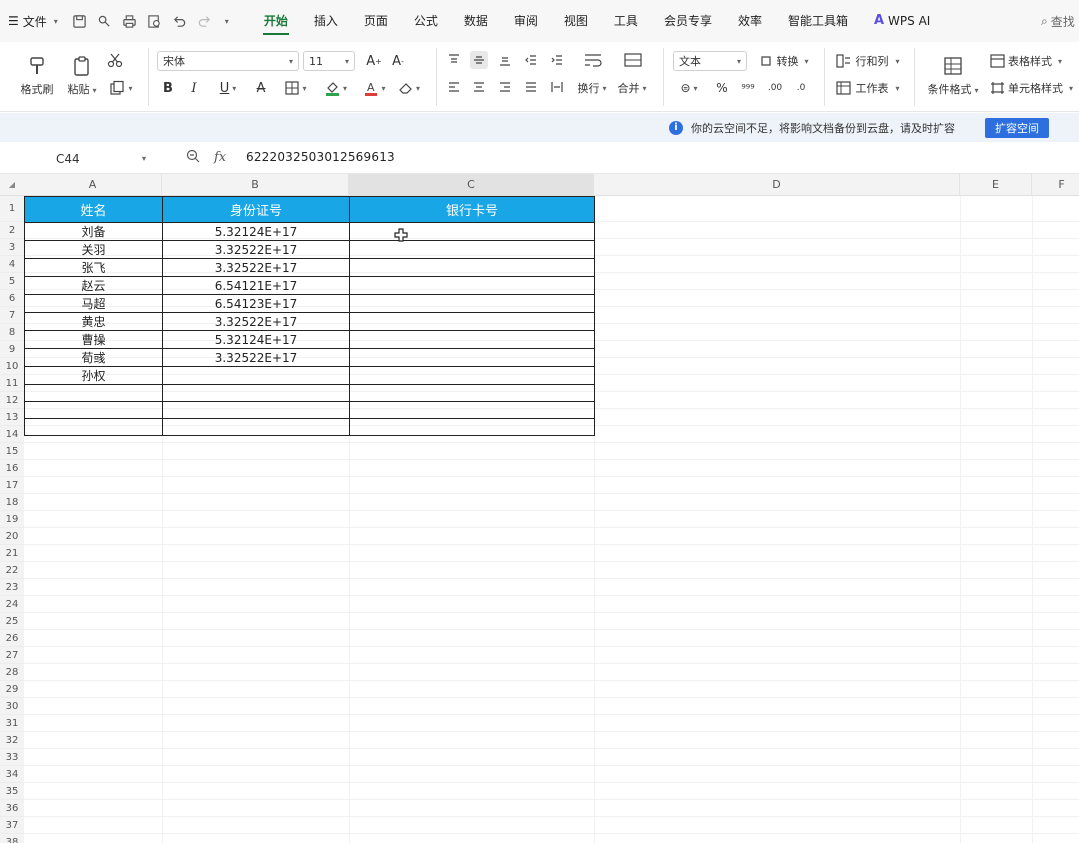 Image resolution: width=1079 pixels, height=843 pixels. What do you see at coordinates (93, 321) in the screenshot?
I see `name-cell: 黄忠` at bounding box center [93, 321].